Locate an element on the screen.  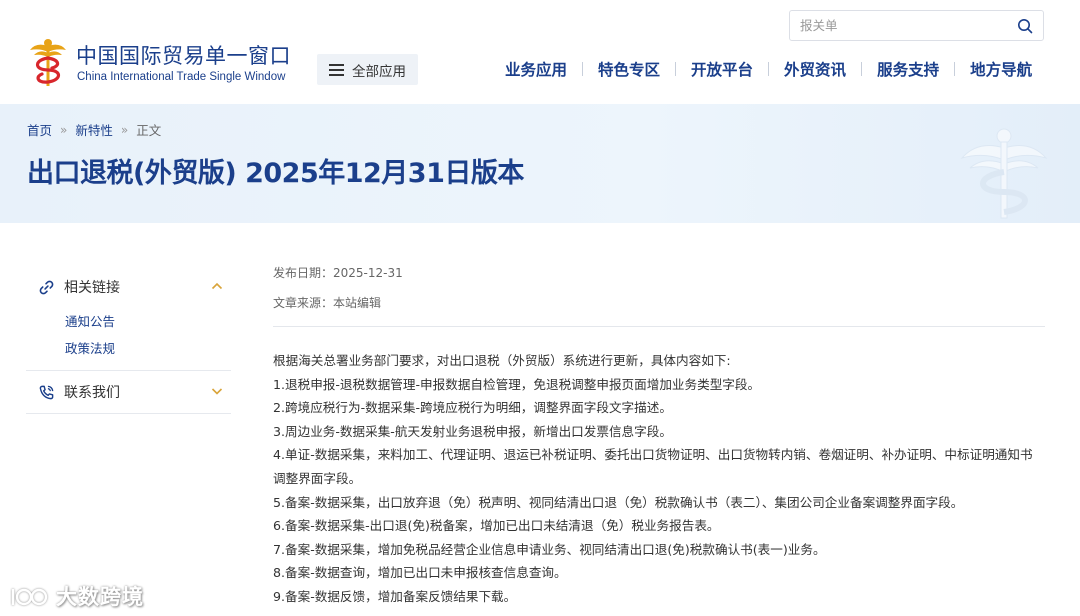
search-input is located at coordinates (905, 25).